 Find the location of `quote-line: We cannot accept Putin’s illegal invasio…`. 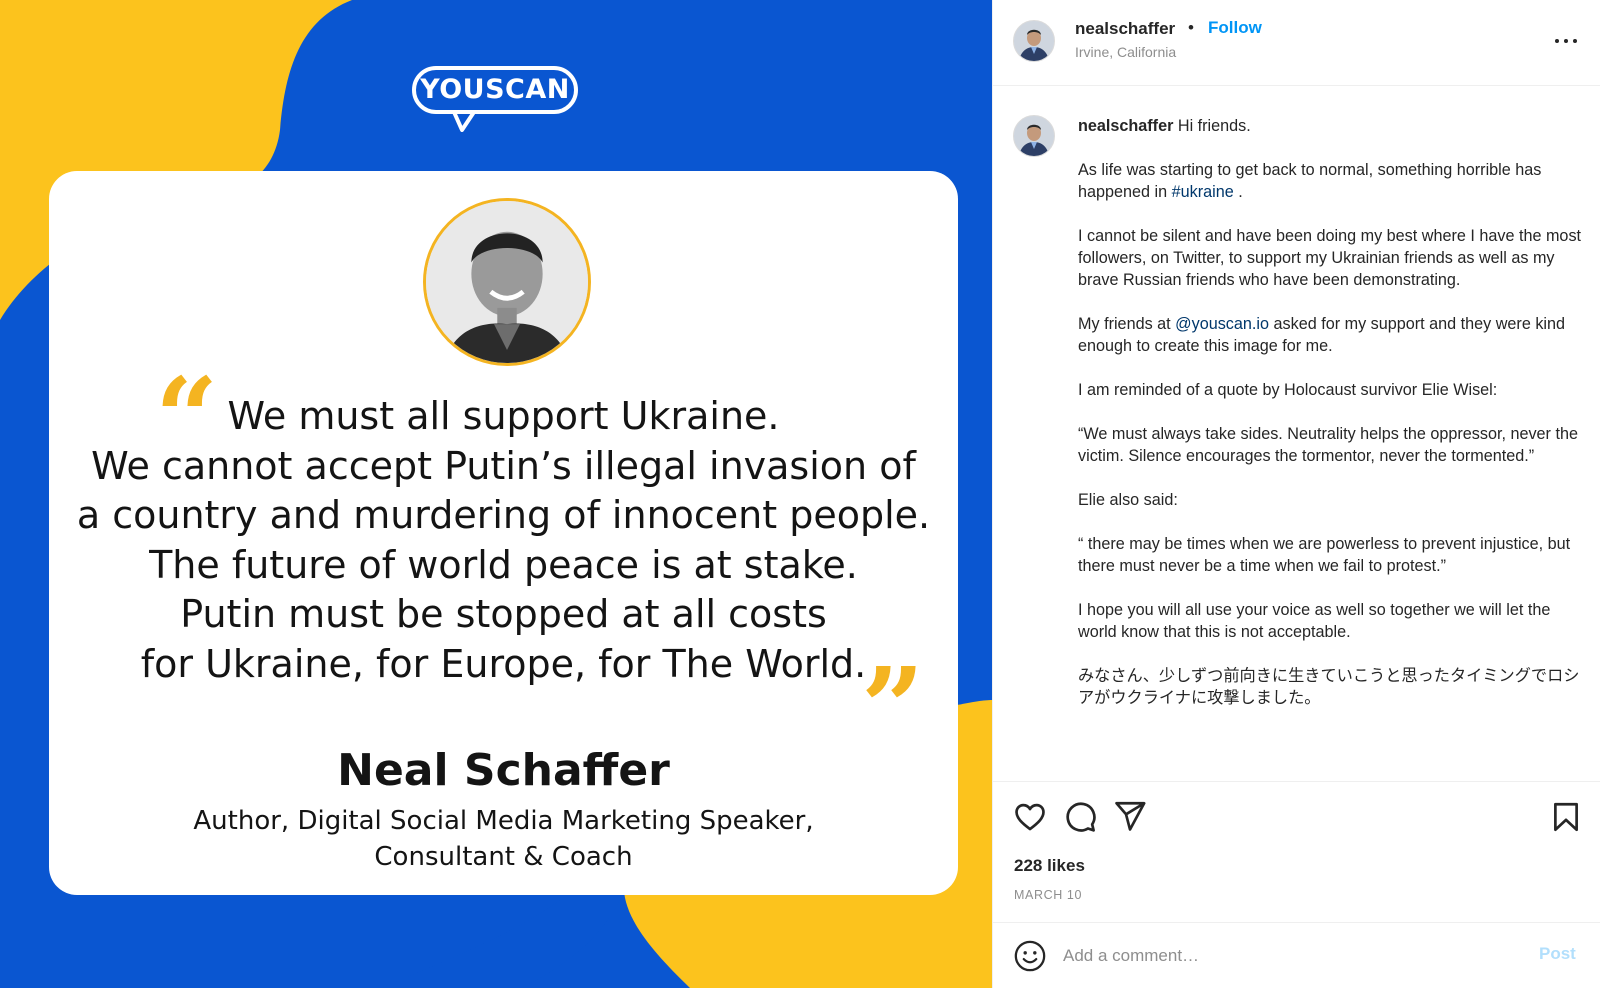

quote-line: We cannot accept Putin’s illegal invasio… is located at coordinates (503, 465).